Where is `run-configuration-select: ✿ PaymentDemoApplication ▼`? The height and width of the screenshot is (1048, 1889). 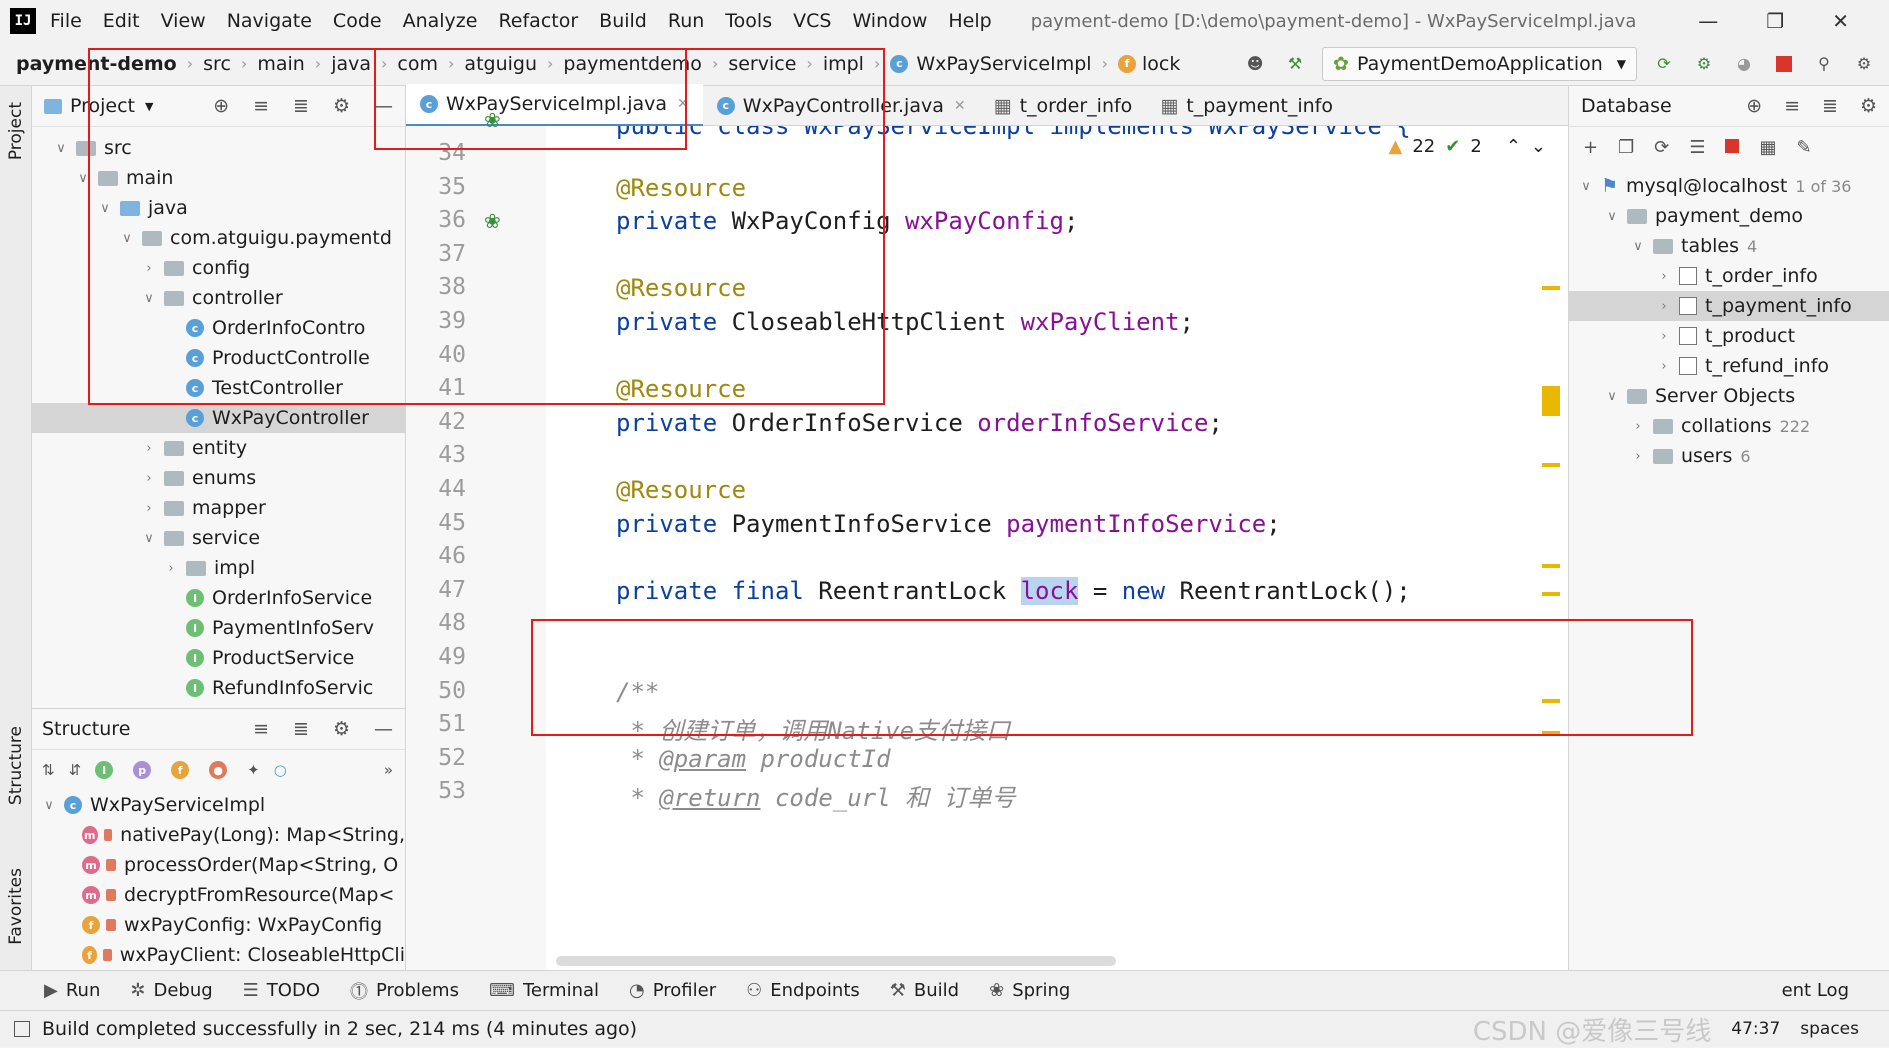
run-configuration-select: ✿ PaymentDemoApplication ▼ is located at coordinates (1479, 63).